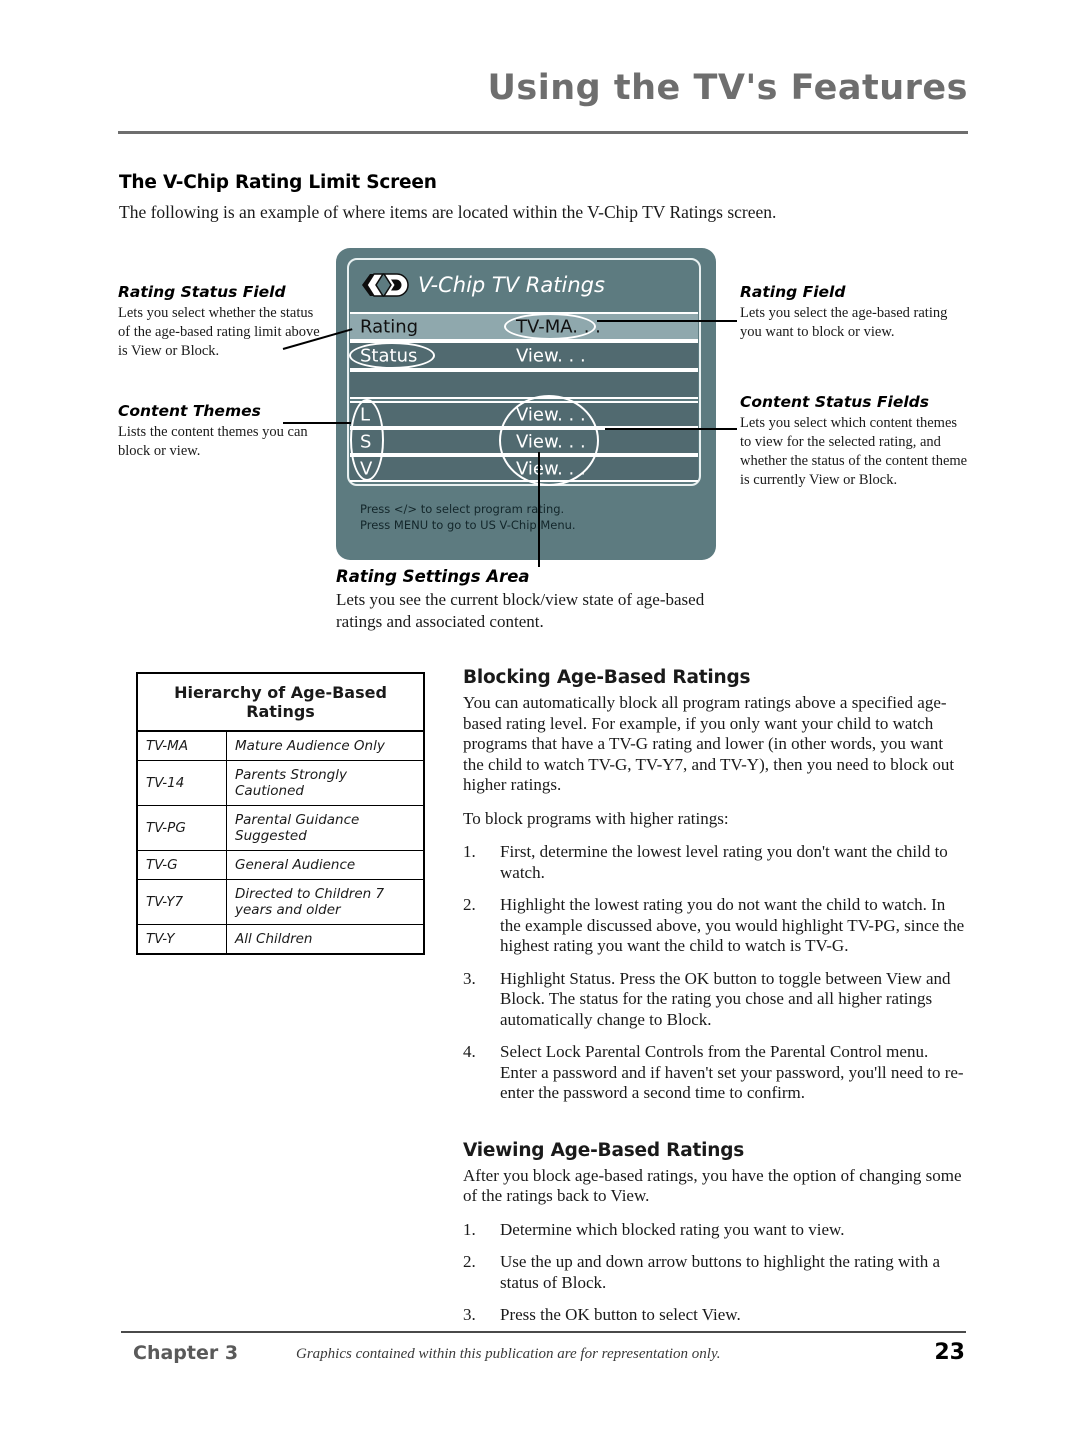 This screenshot has height=1439, width=1080. I want to click on section-heading-viewing-age-based-ratings: Viewing Age-Based Ratings, so click(604, 1150).